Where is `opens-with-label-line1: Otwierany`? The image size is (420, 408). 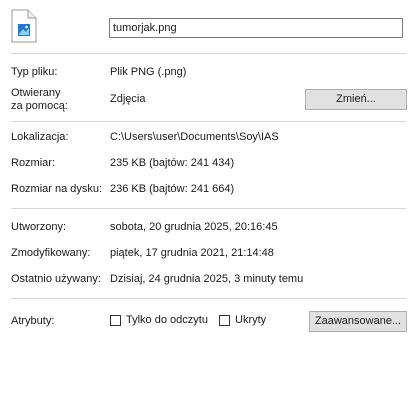 opens-with-label-line1: Otwierany is located at coordinates (36, 93).